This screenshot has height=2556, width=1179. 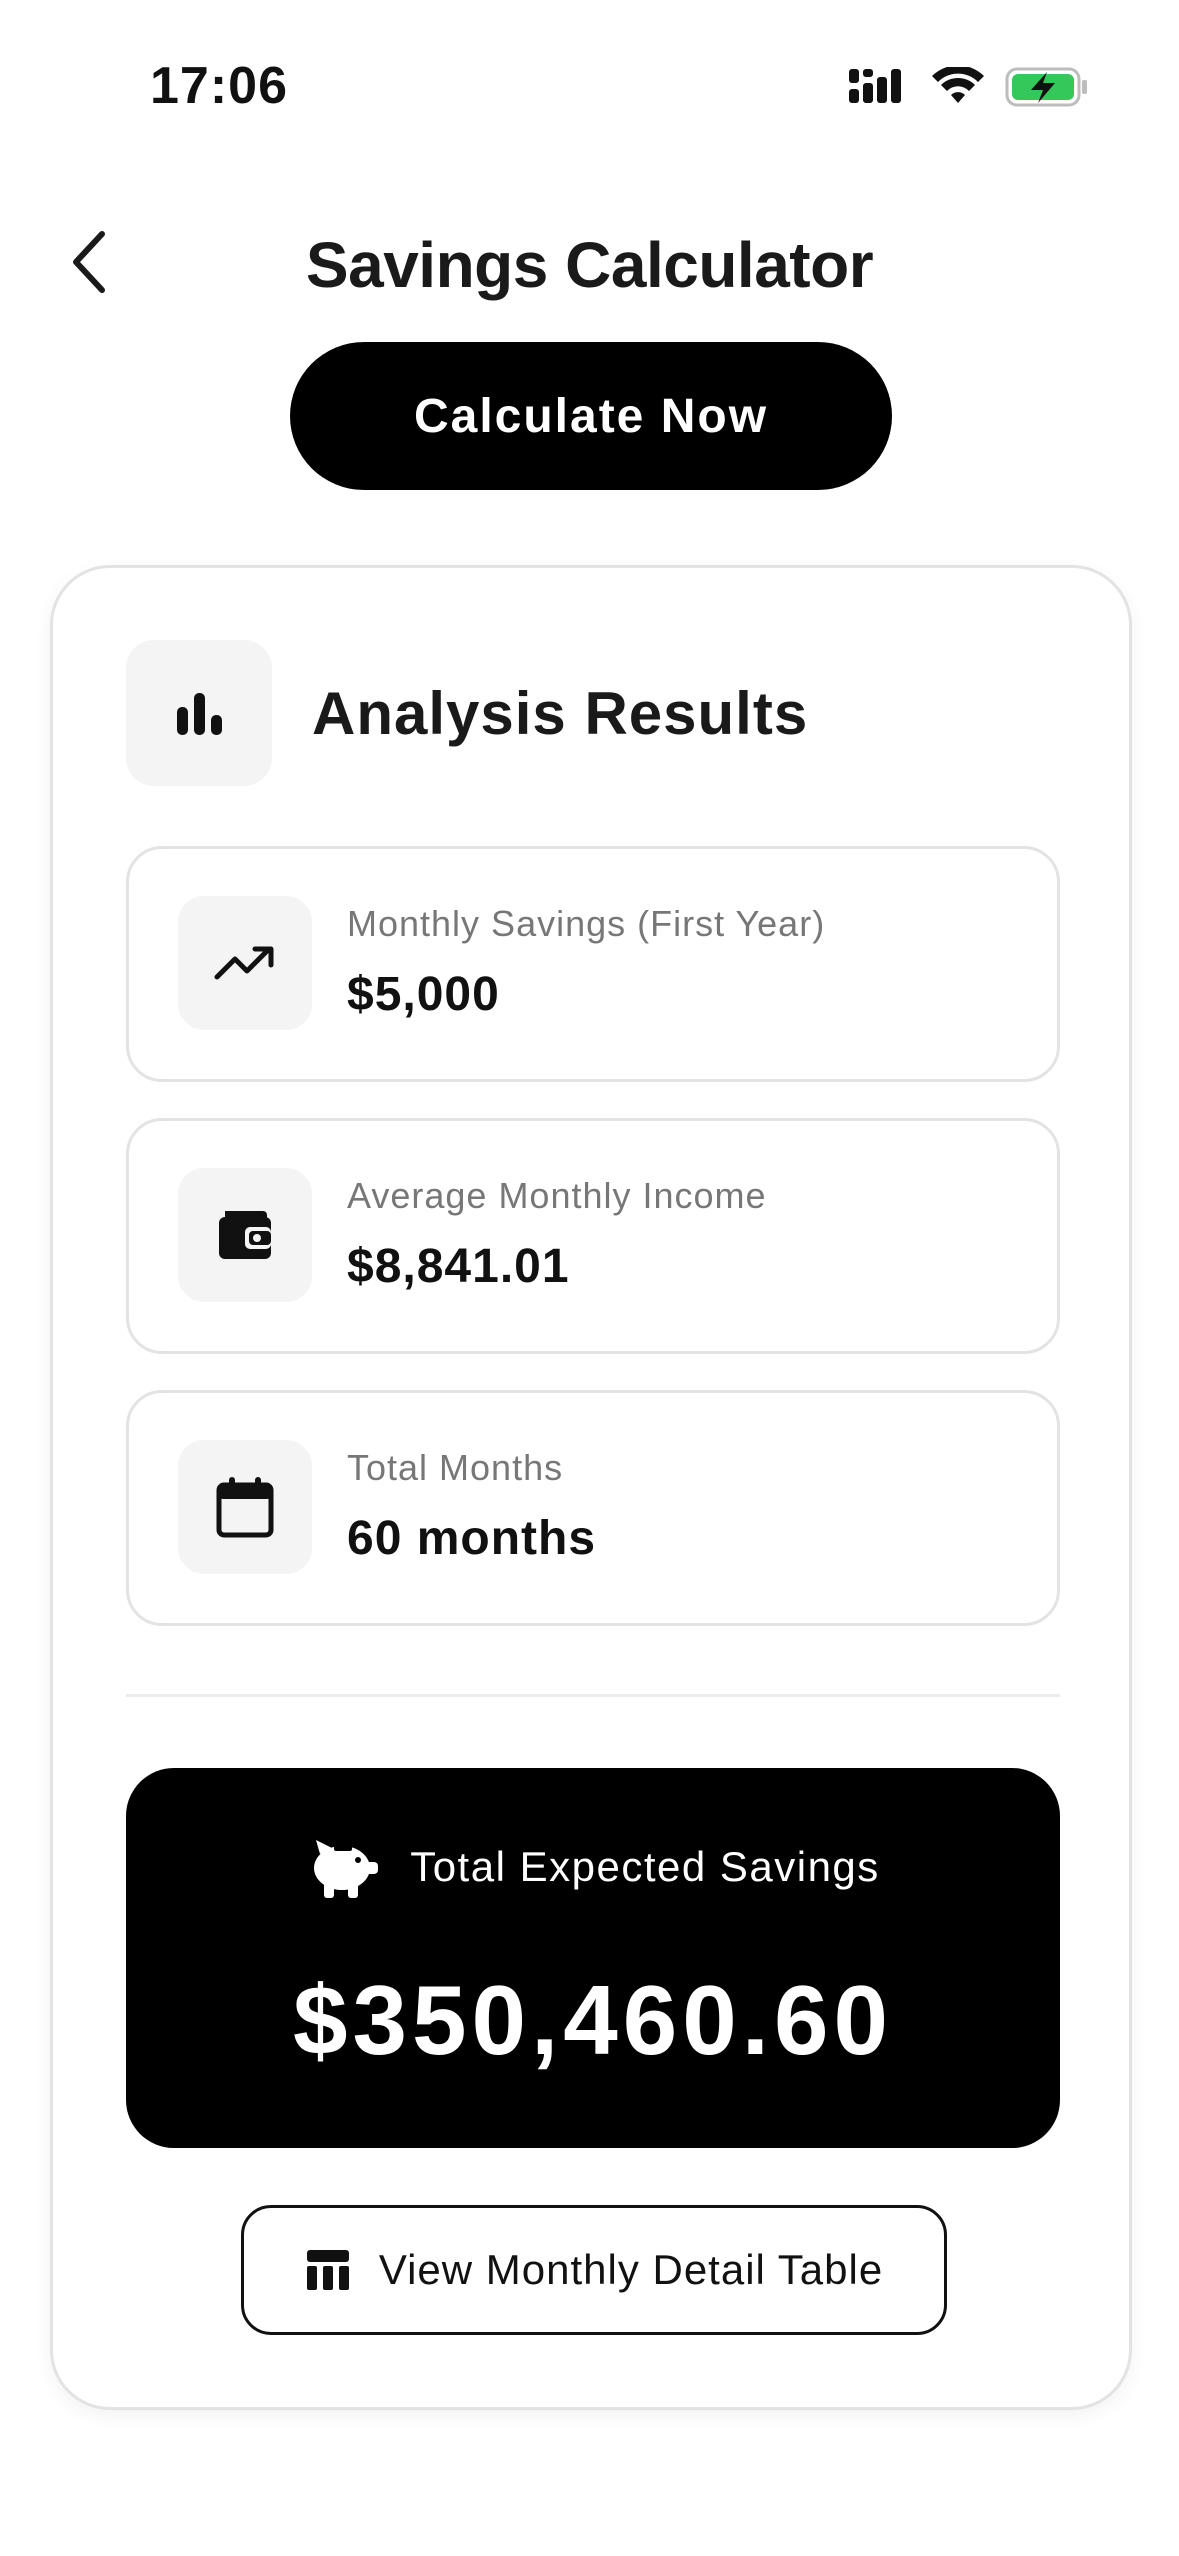 I want to click on wallet-icon-box, so click(x=245, y=1235).